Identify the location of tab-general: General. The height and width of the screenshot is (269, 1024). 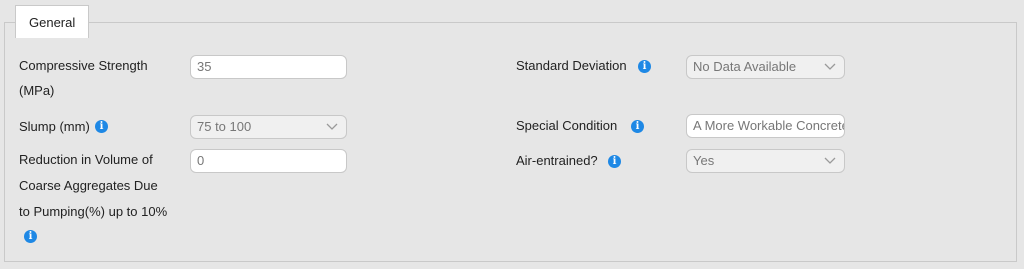
(52, 21).